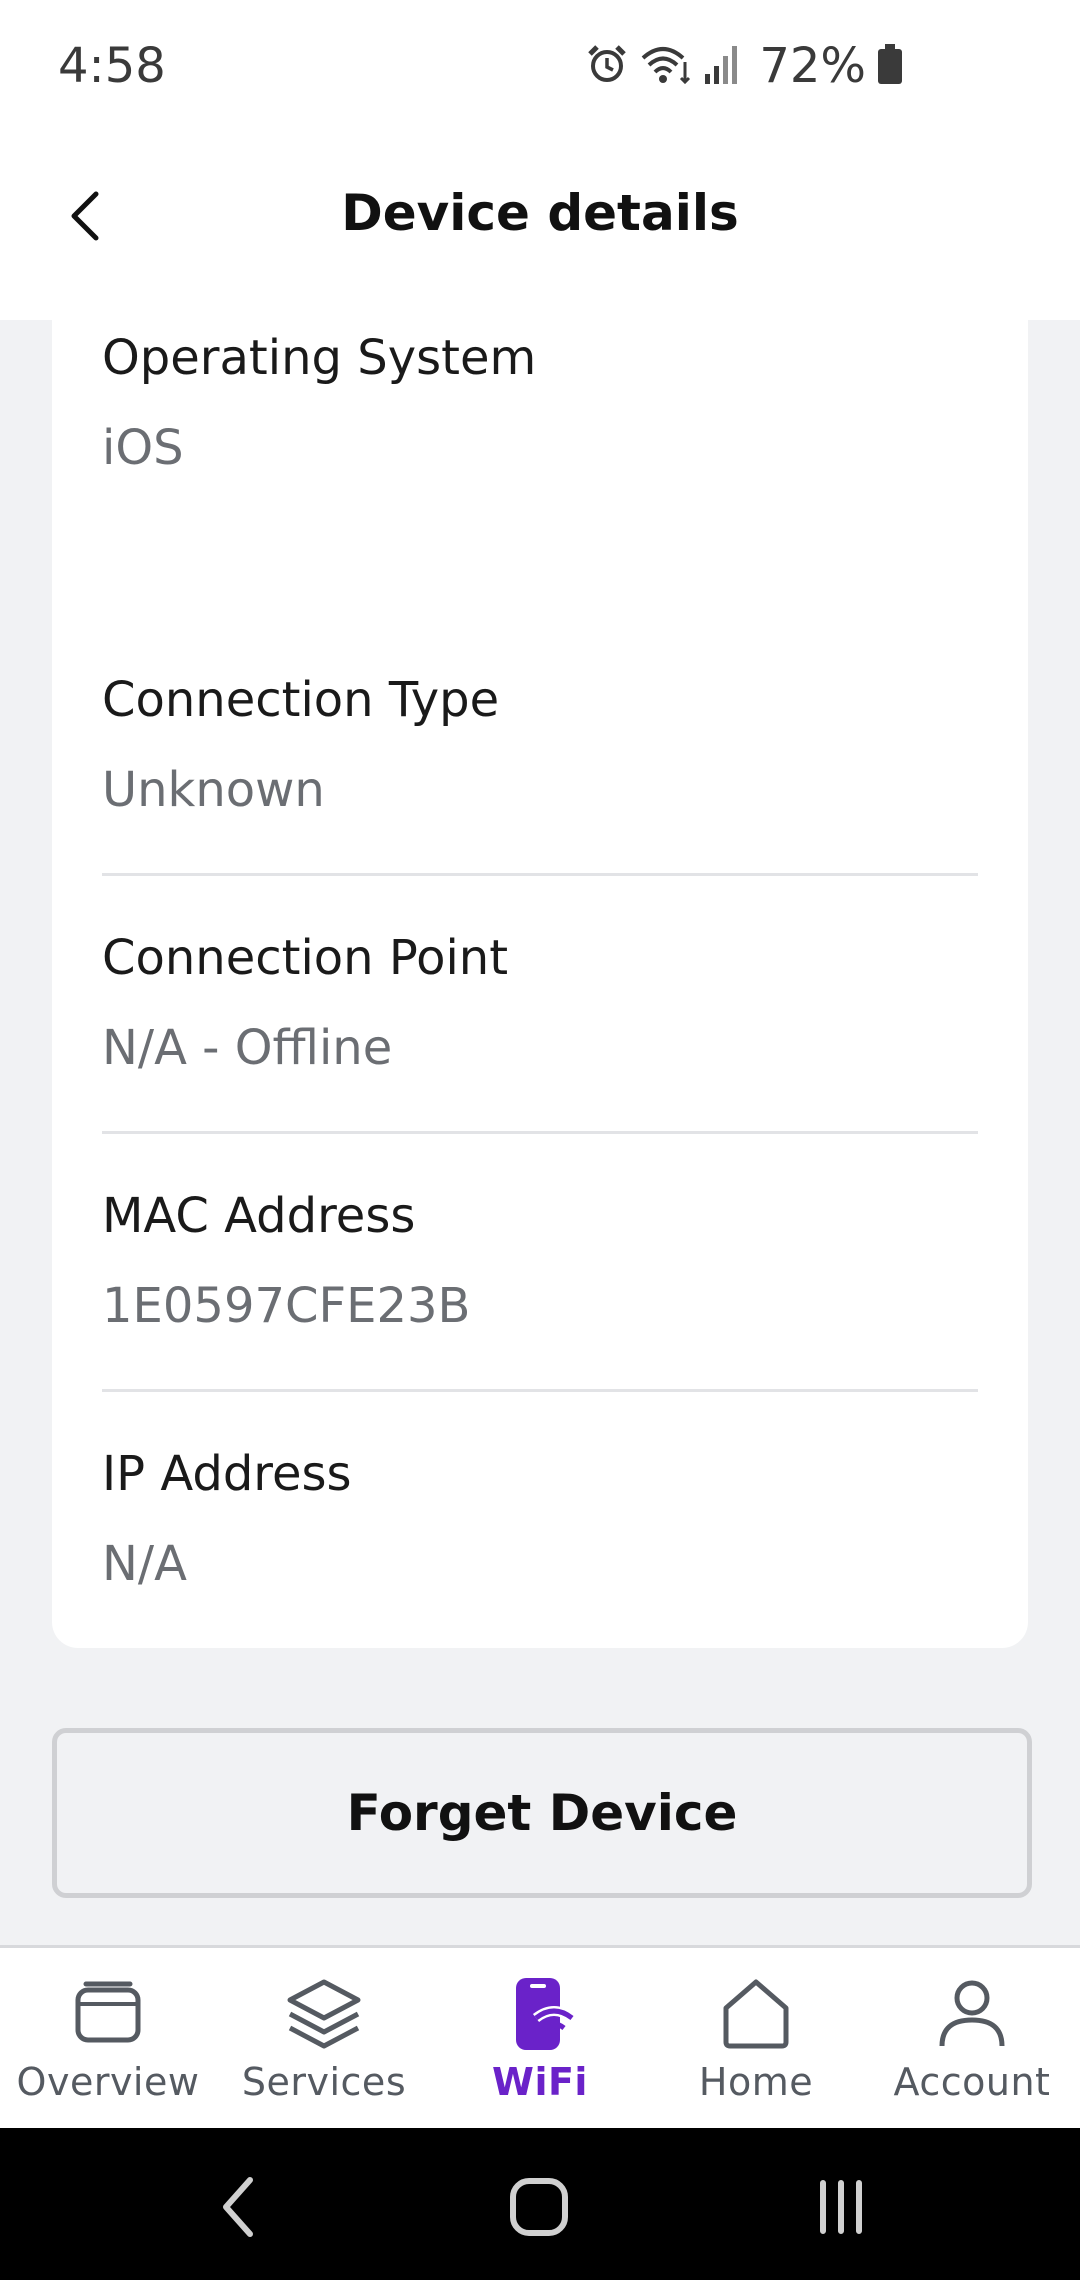 This screenshot has width=1080, height=2280. I want to click on connection-type-value: Unknown, so click(213, 790).